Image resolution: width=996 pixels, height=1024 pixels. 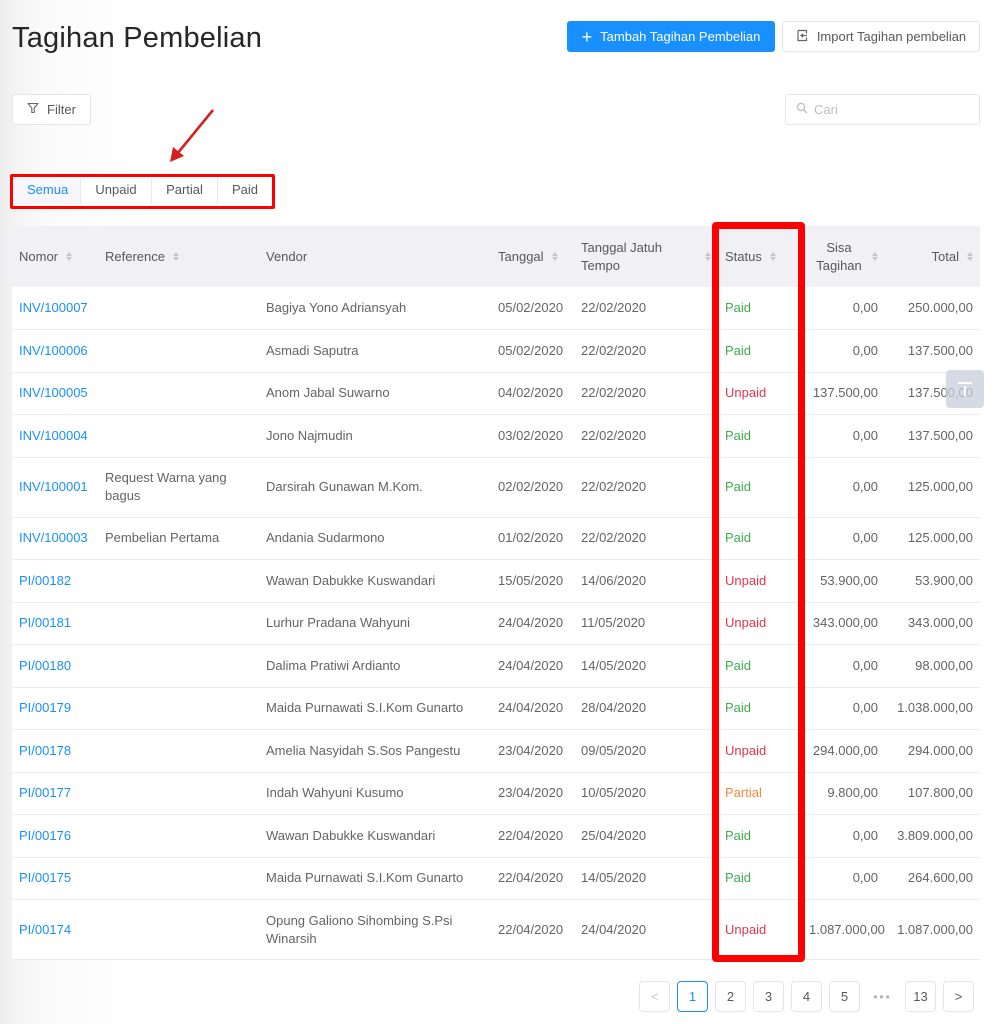 I want to click on cell-tanggal: 05/02/2020, so click(x=531, y=350).